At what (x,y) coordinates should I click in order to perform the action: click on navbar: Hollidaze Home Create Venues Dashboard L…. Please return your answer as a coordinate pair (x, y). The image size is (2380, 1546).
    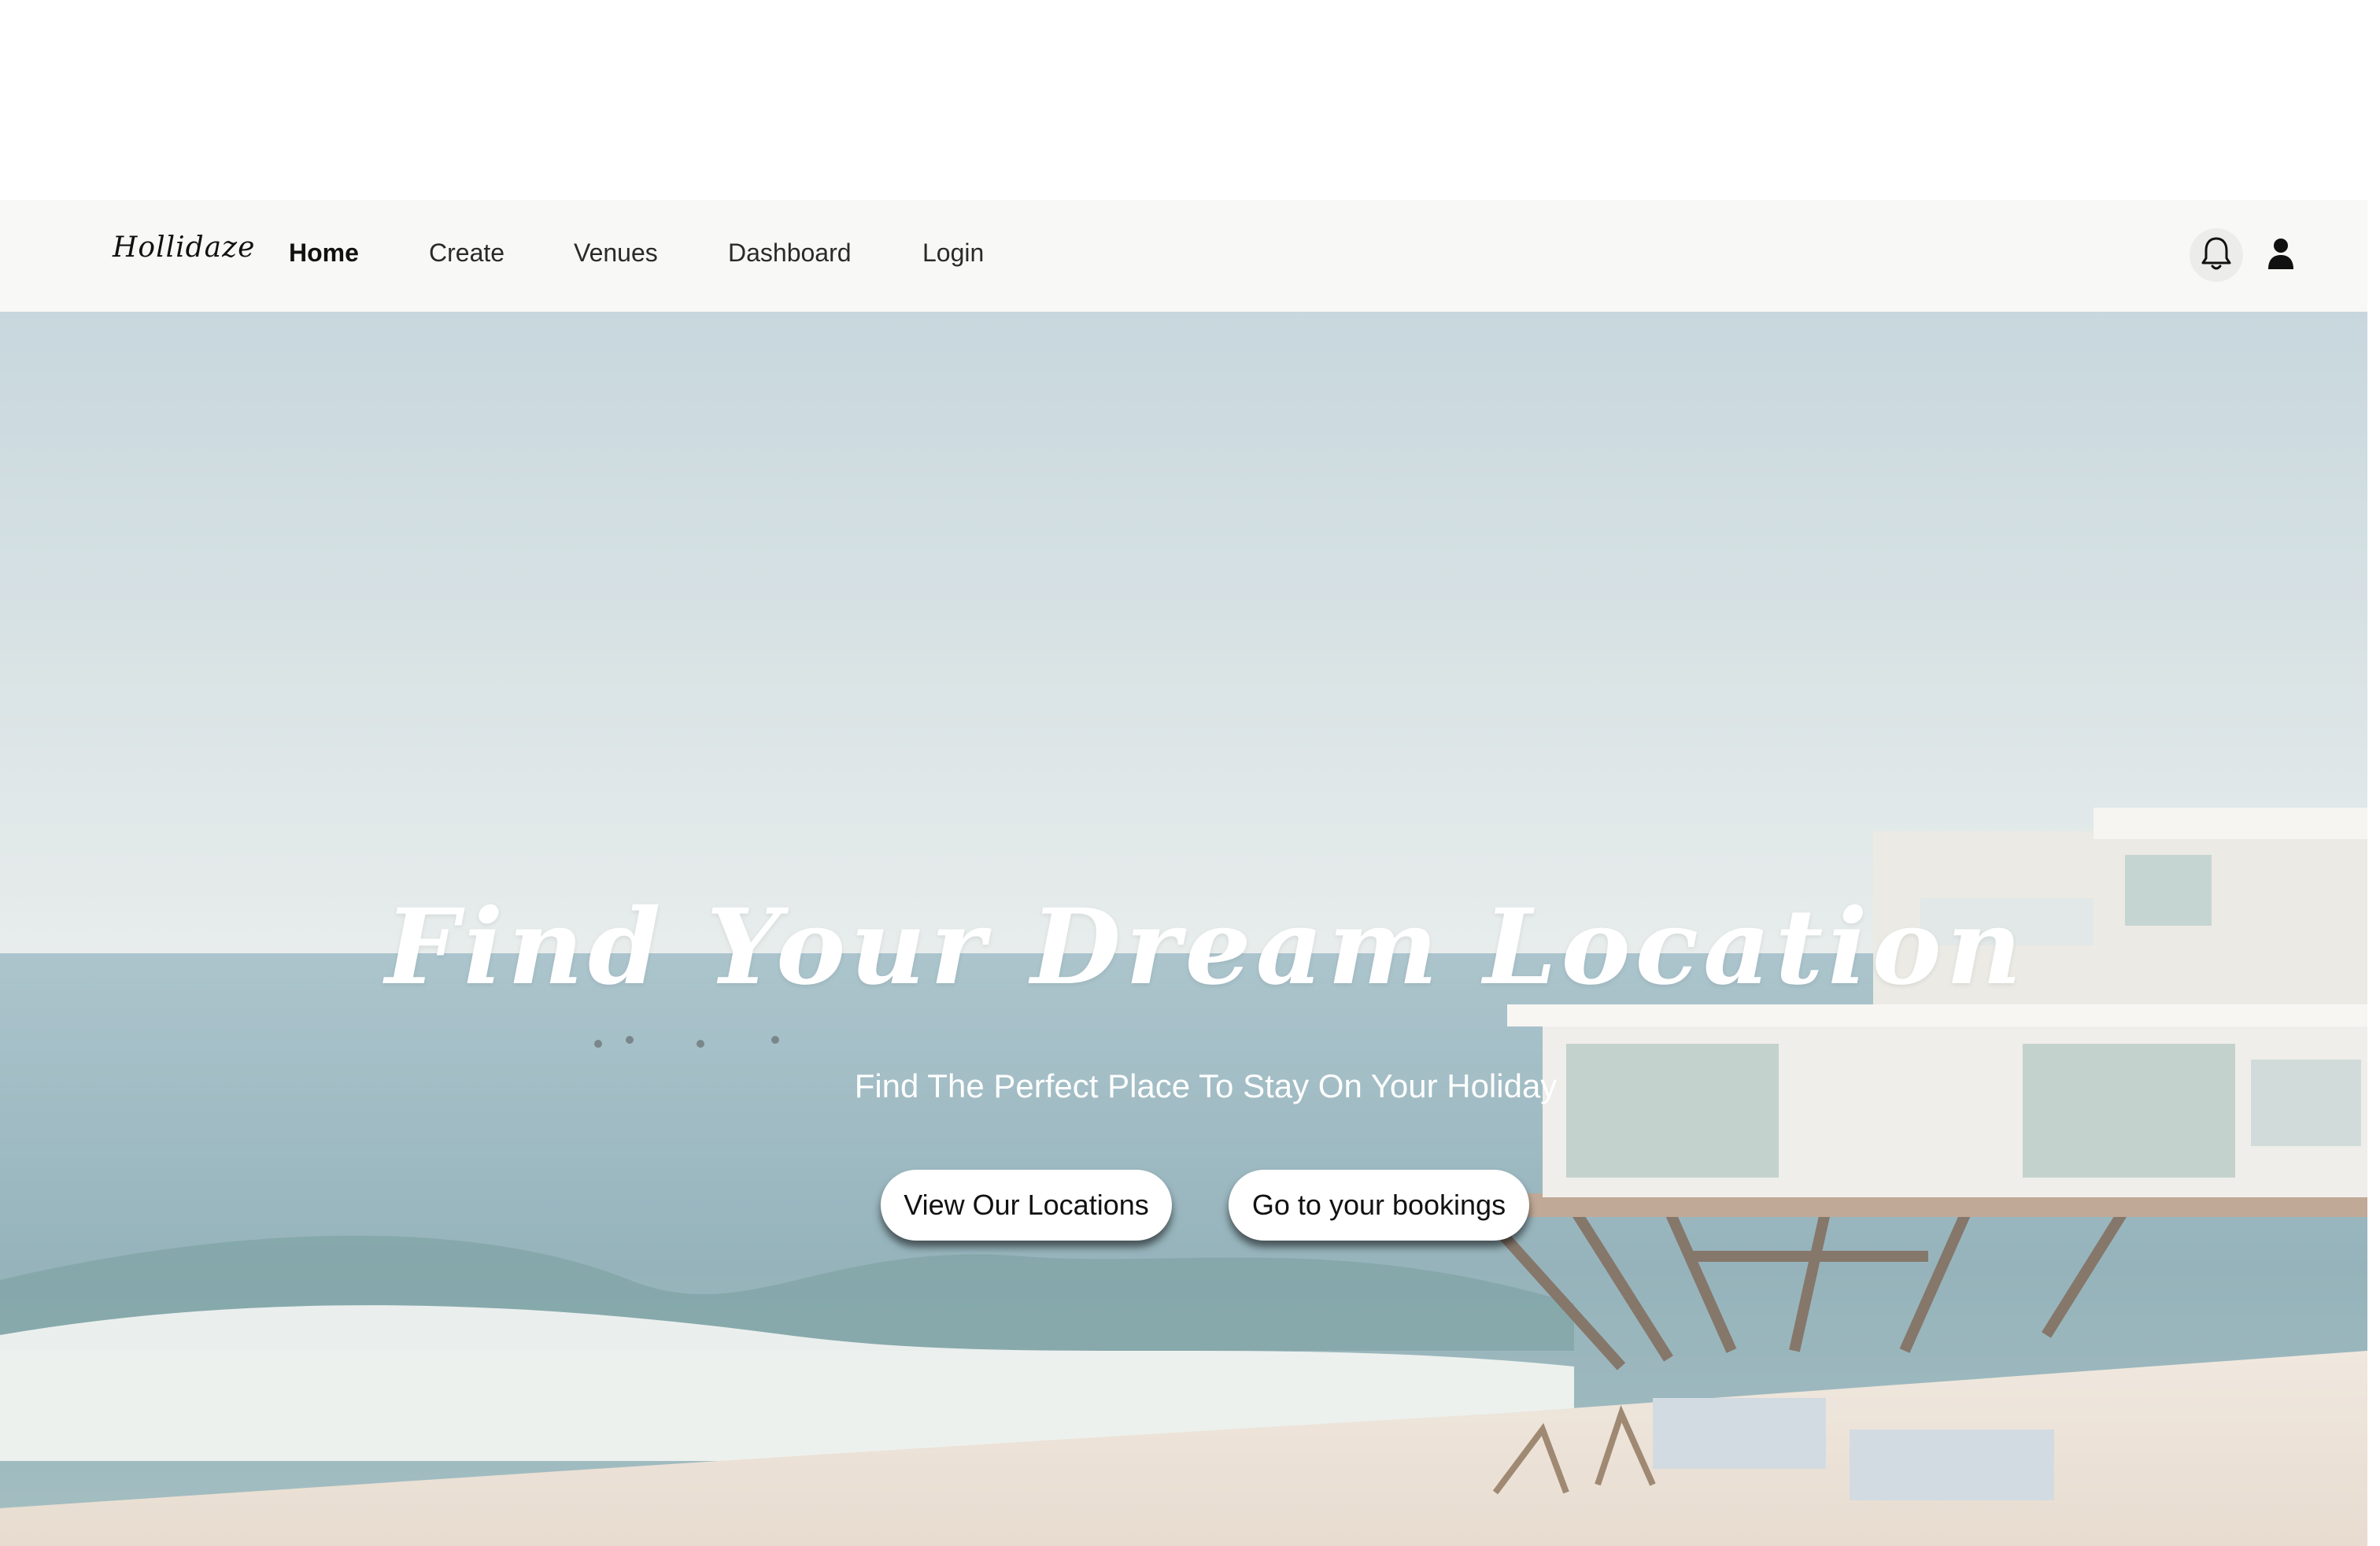
    Looking at the image, I should click on (1183, 256).